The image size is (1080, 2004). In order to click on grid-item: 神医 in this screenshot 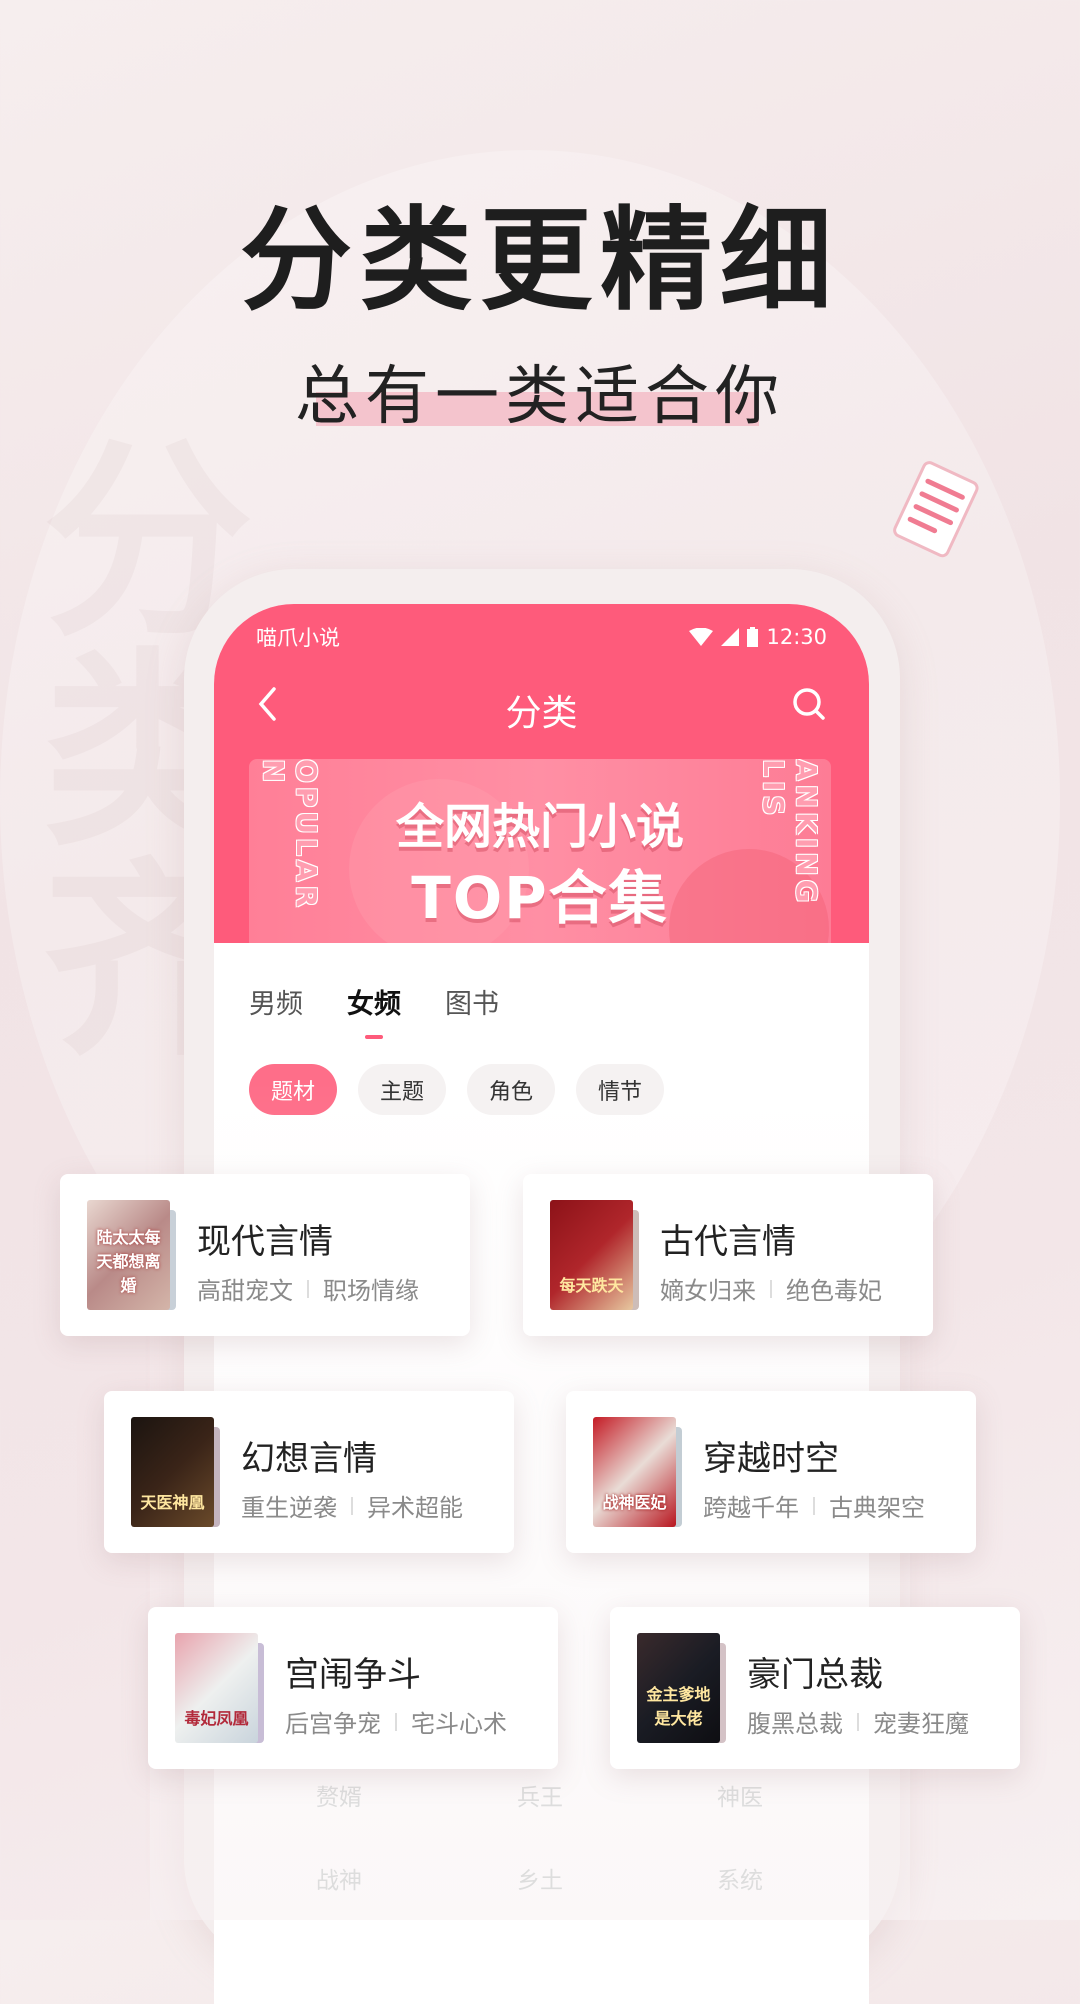, I will do `click(740, 1795)`.